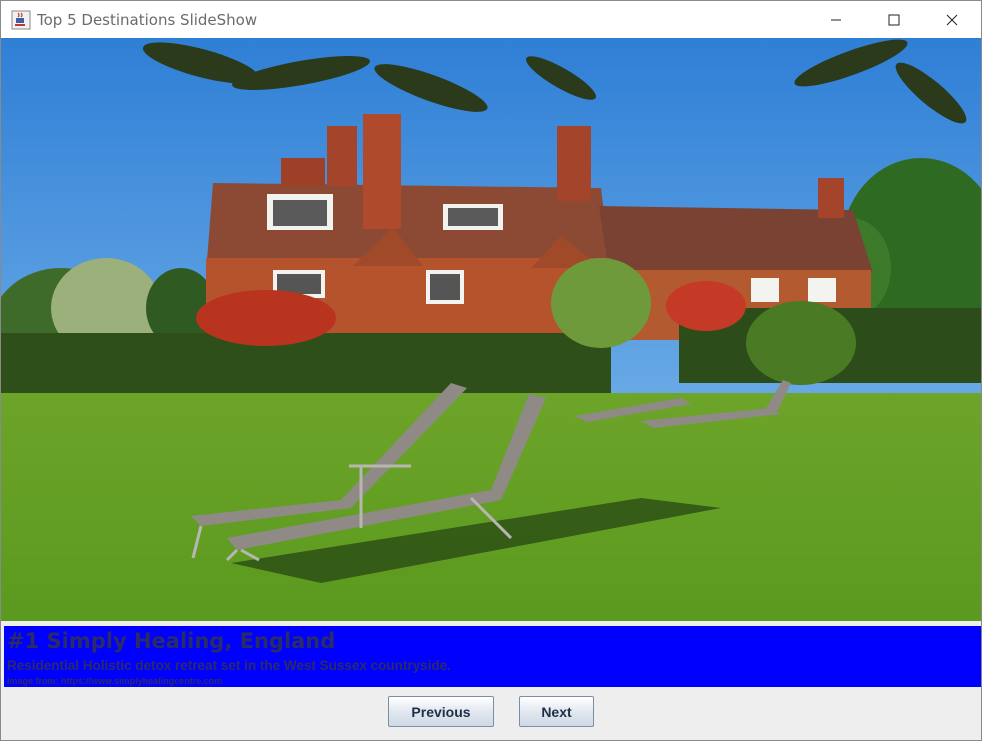 This screenshot has height=741, width=982. I want to click on close-button, so click(952, 19).